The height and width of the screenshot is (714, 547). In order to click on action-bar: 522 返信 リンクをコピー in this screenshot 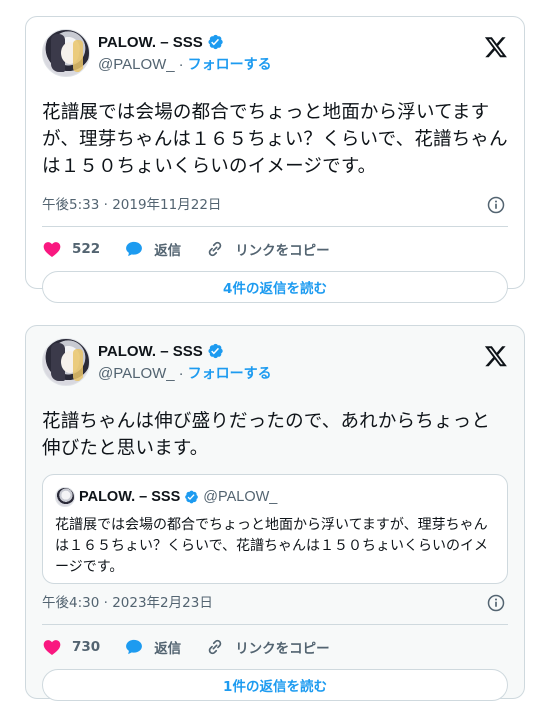, I will do `click(275, 249)`.